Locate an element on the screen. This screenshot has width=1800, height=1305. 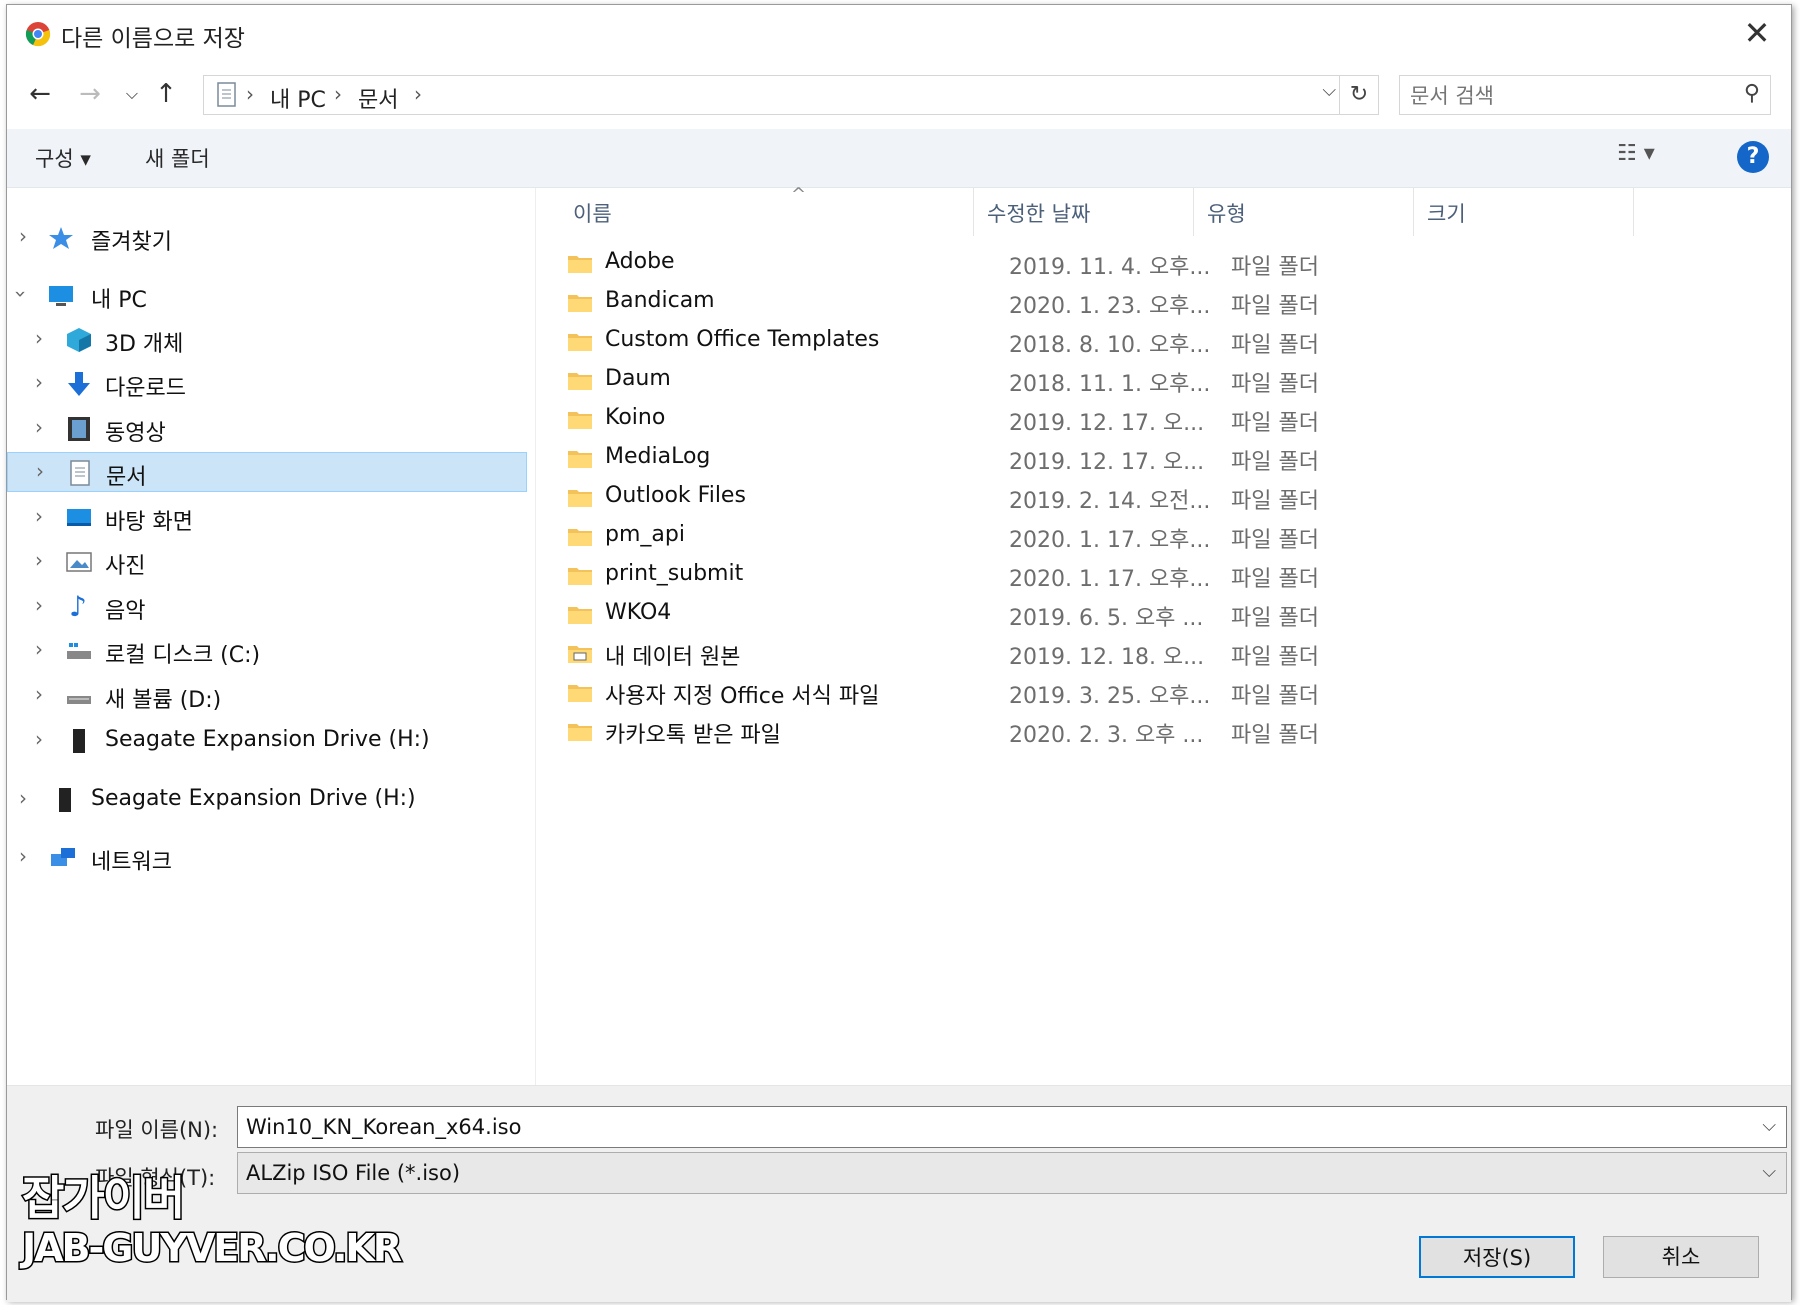
tree-item-this-pc: › 내 PC is located at coordinates (267, 296).